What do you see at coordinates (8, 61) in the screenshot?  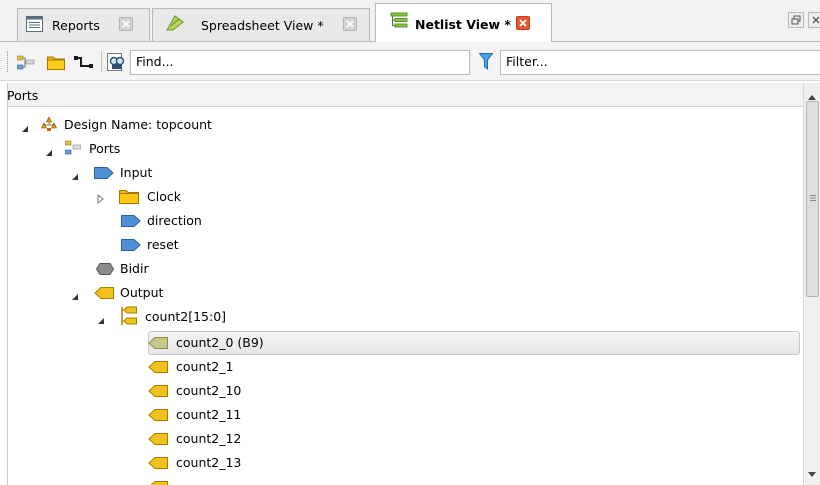 I see `toolbar-grip` at bounding box center [8, 61].